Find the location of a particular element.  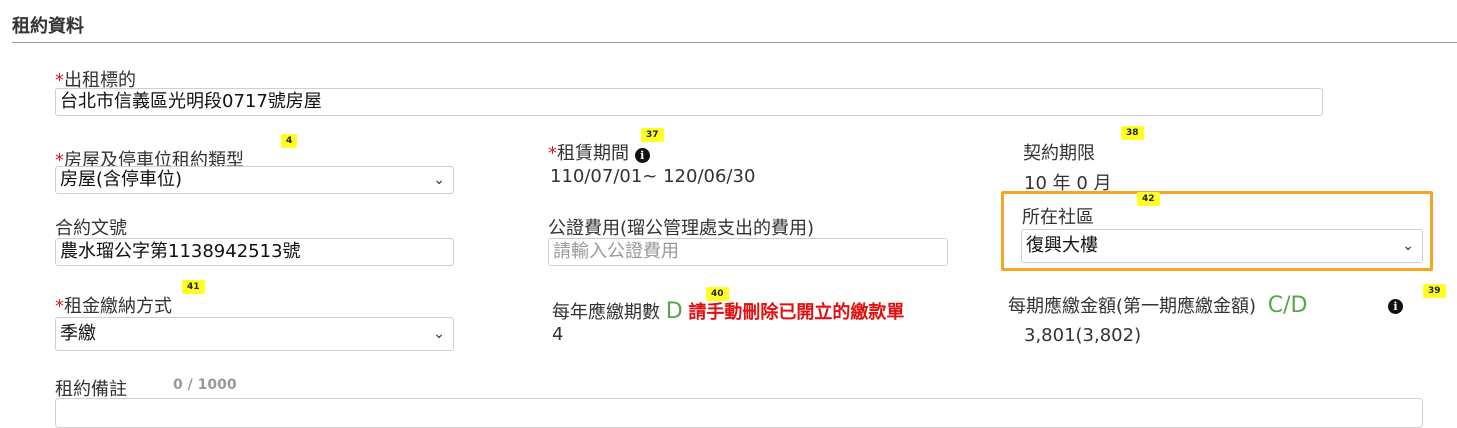

payment-method-value: 季繳 is located at coordinates (78, 333).